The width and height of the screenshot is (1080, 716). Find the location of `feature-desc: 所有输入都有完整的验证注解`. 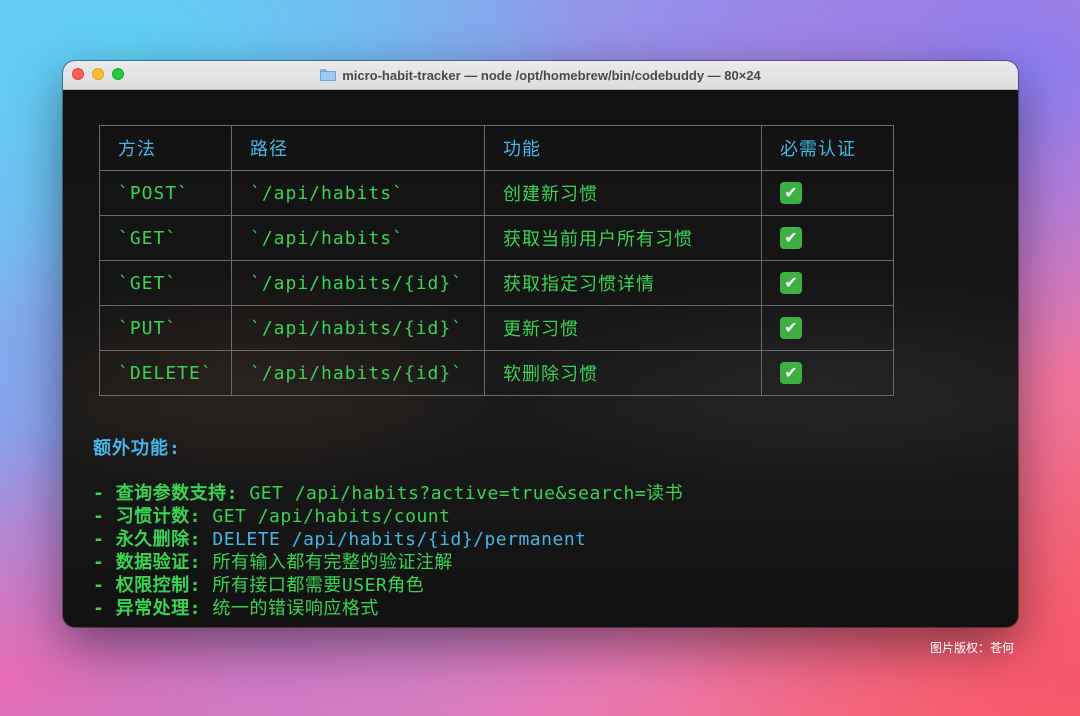

feature-desc: 所有输入都有完整的验证注解 is located at coordinates (332, 562).